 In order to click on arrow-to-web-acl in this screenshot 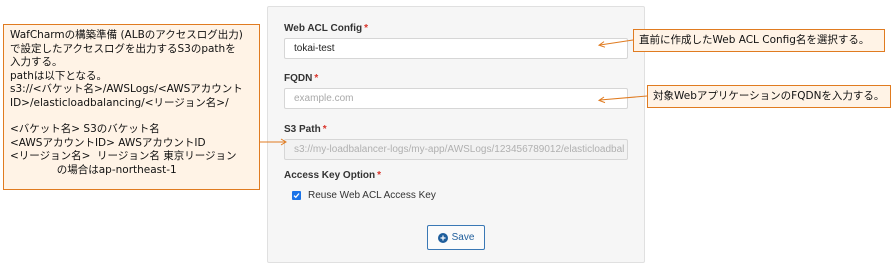, I will do `click(616, 42)`.